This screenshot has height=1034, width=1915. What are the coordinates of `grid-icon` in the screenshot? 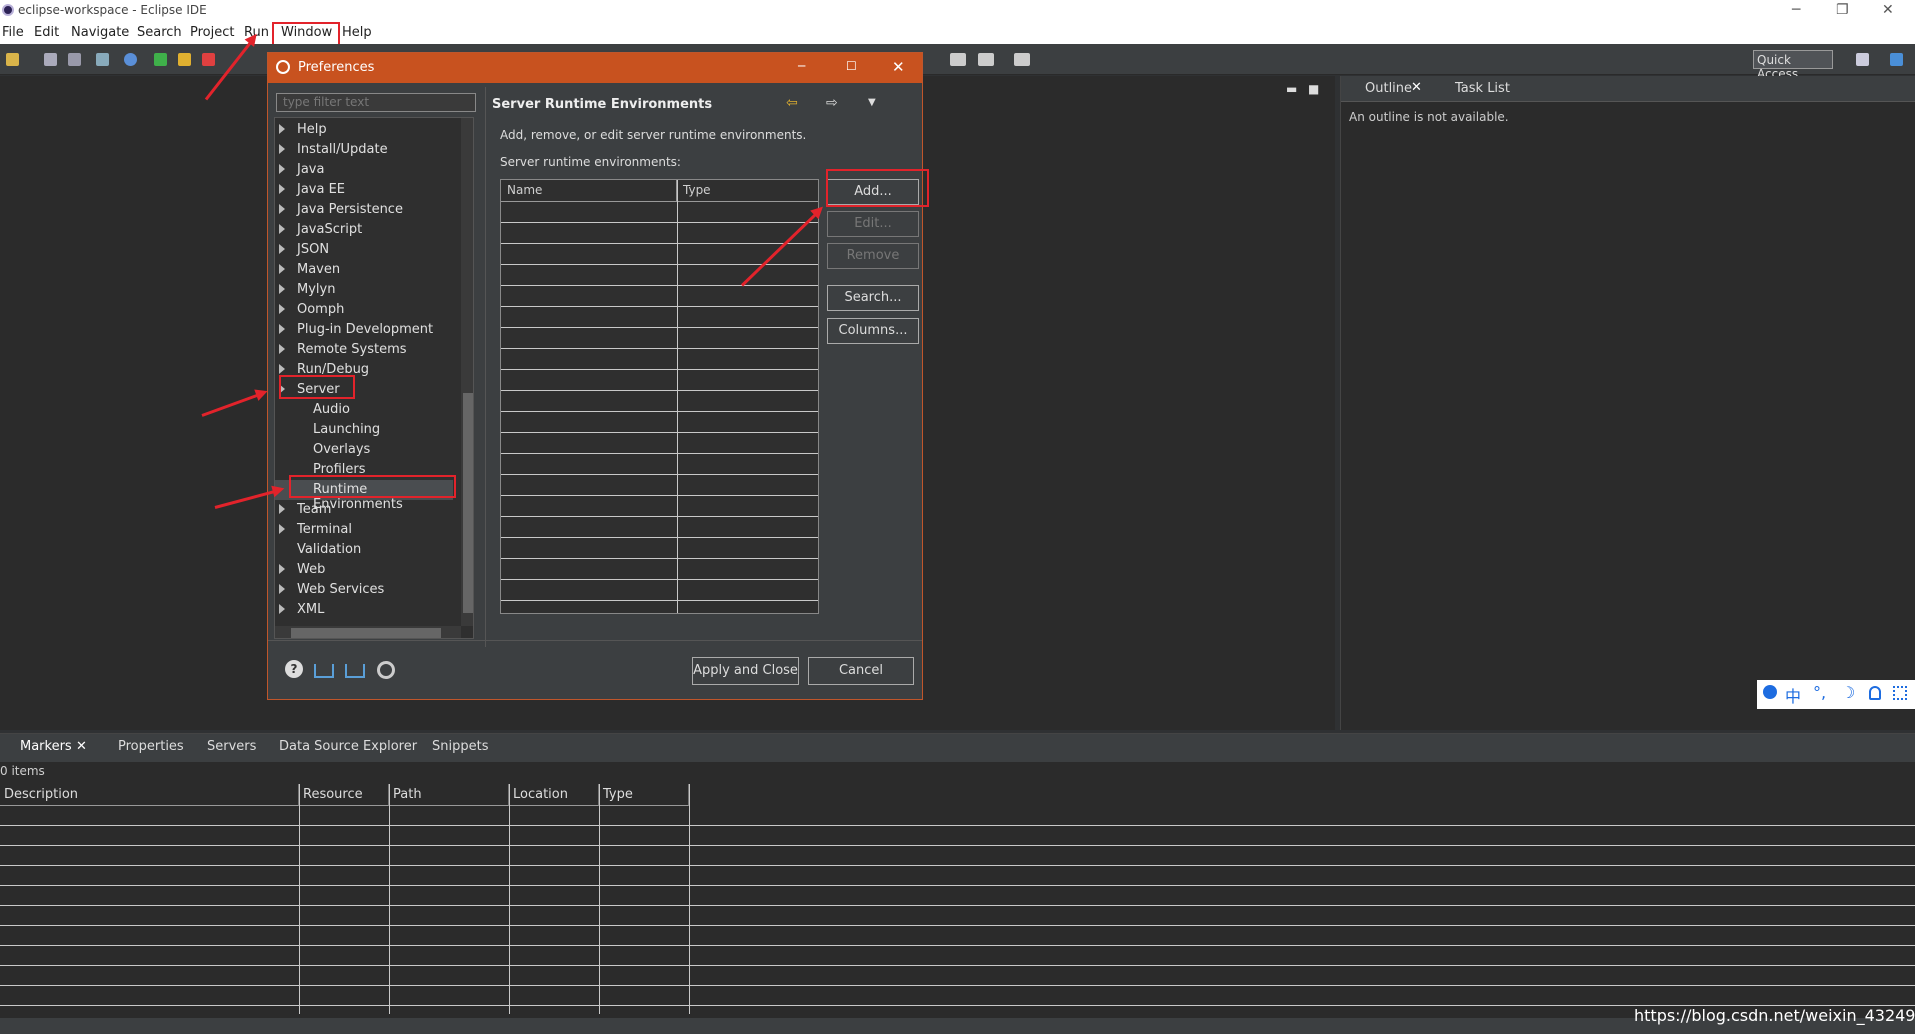 It's located at (1900, 693).